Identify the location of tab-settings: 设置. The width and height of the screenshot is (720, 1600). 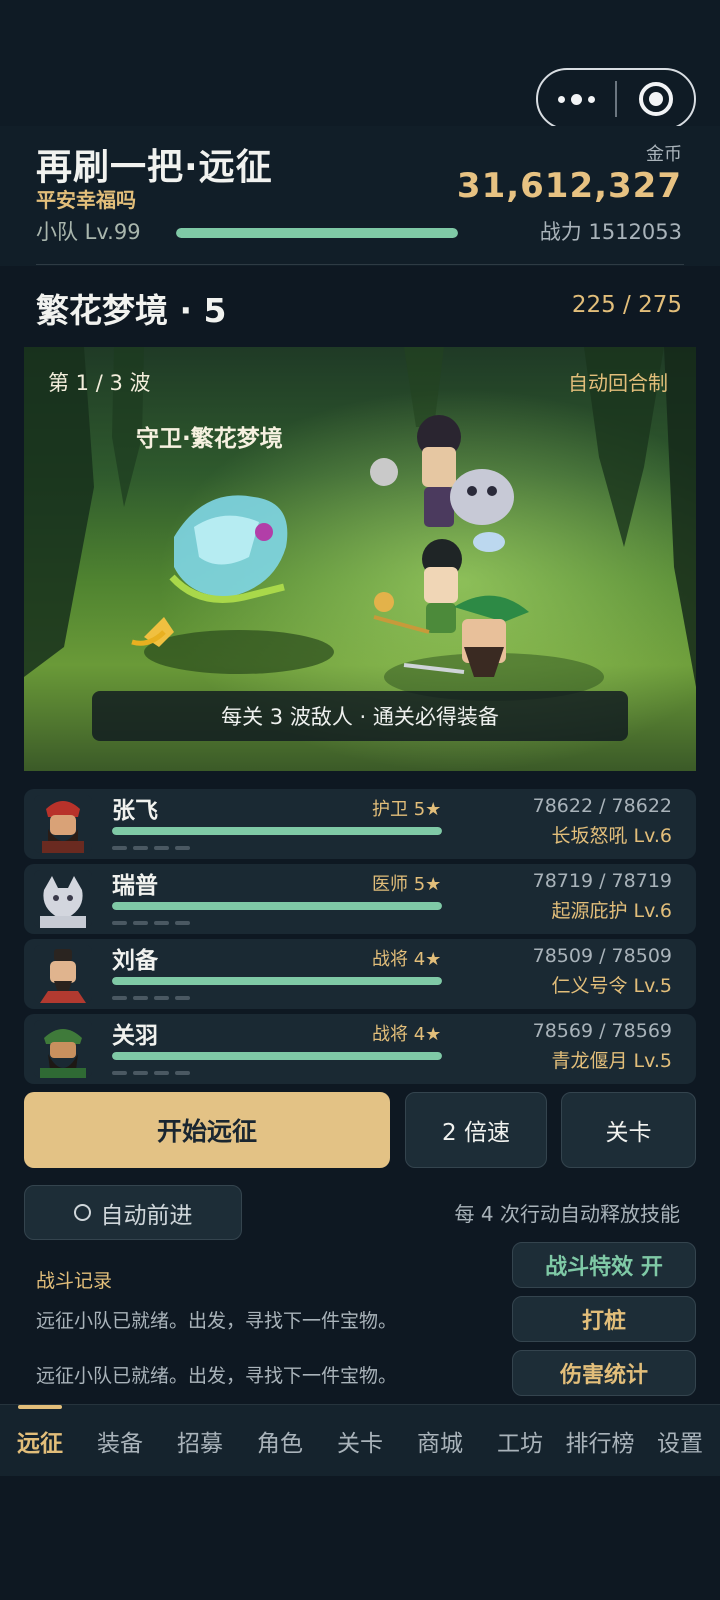
(680, 1441).